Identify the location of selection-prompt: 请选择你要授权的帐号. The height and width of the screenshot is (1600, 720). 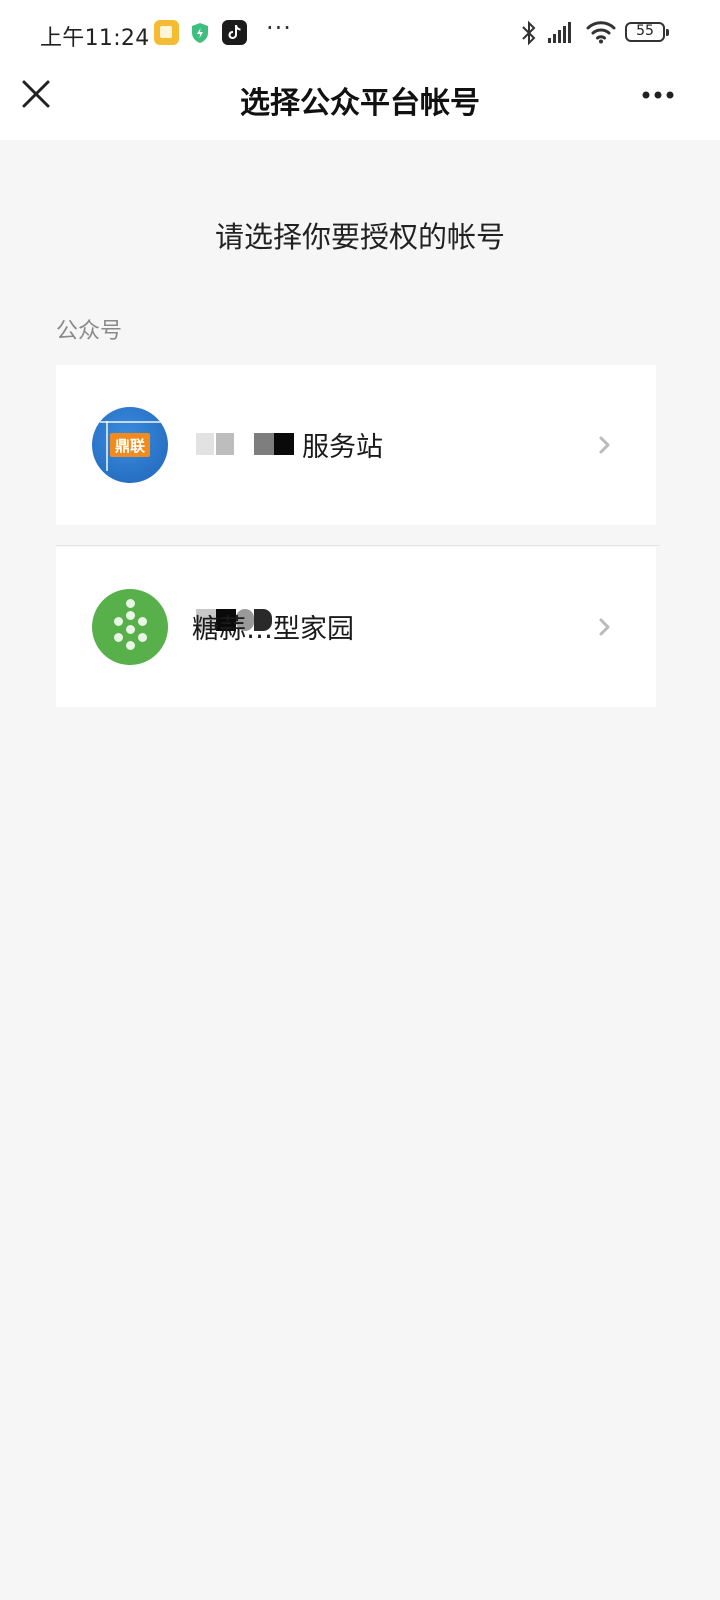
(359, 237).